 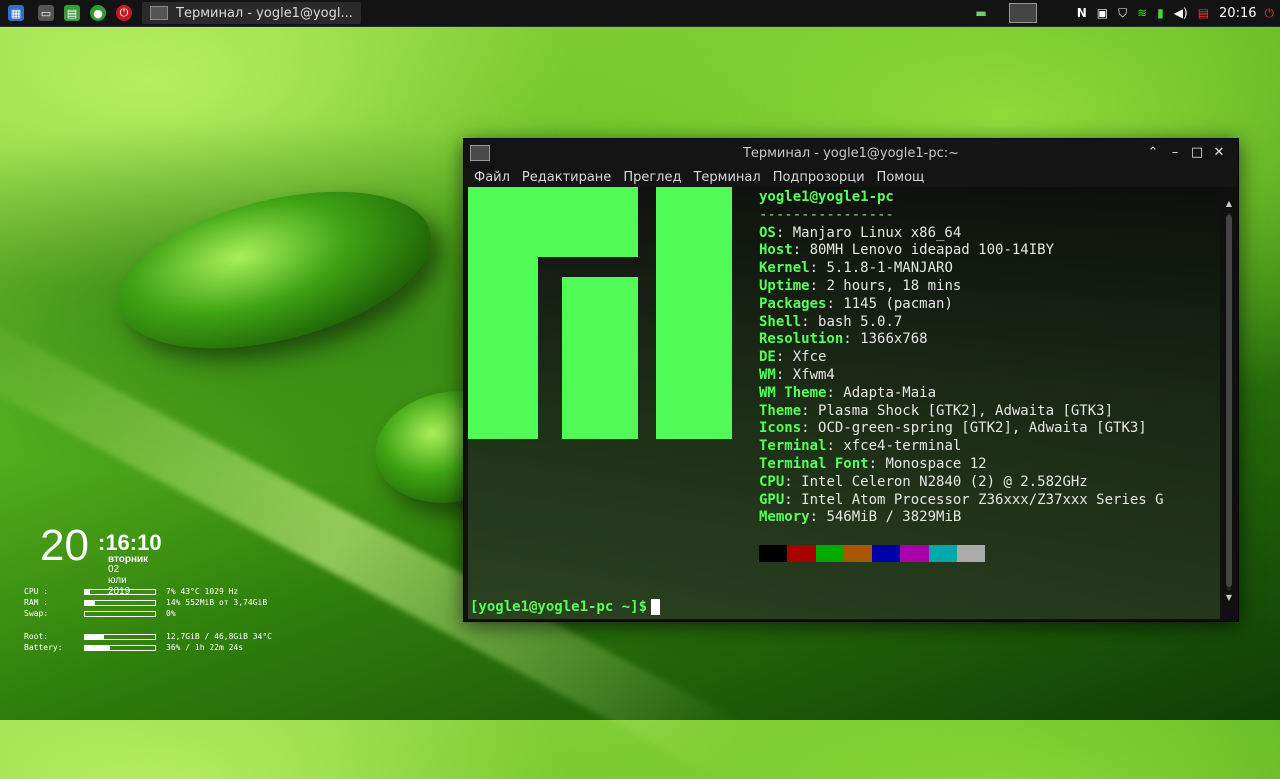 I want to click on scroll-up-arrow-icon: ▲, so click(x=1229, y=204).